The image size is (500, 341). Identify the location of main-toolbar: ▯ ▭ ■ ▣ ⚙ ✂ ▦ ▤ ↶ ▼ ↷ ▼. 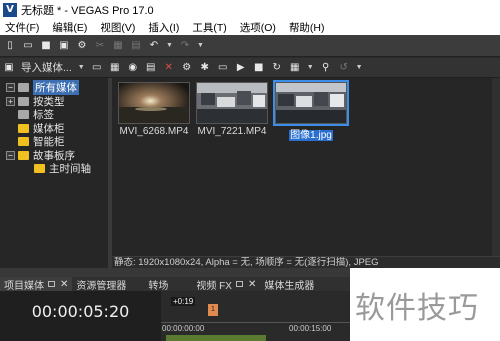
(250, 46).